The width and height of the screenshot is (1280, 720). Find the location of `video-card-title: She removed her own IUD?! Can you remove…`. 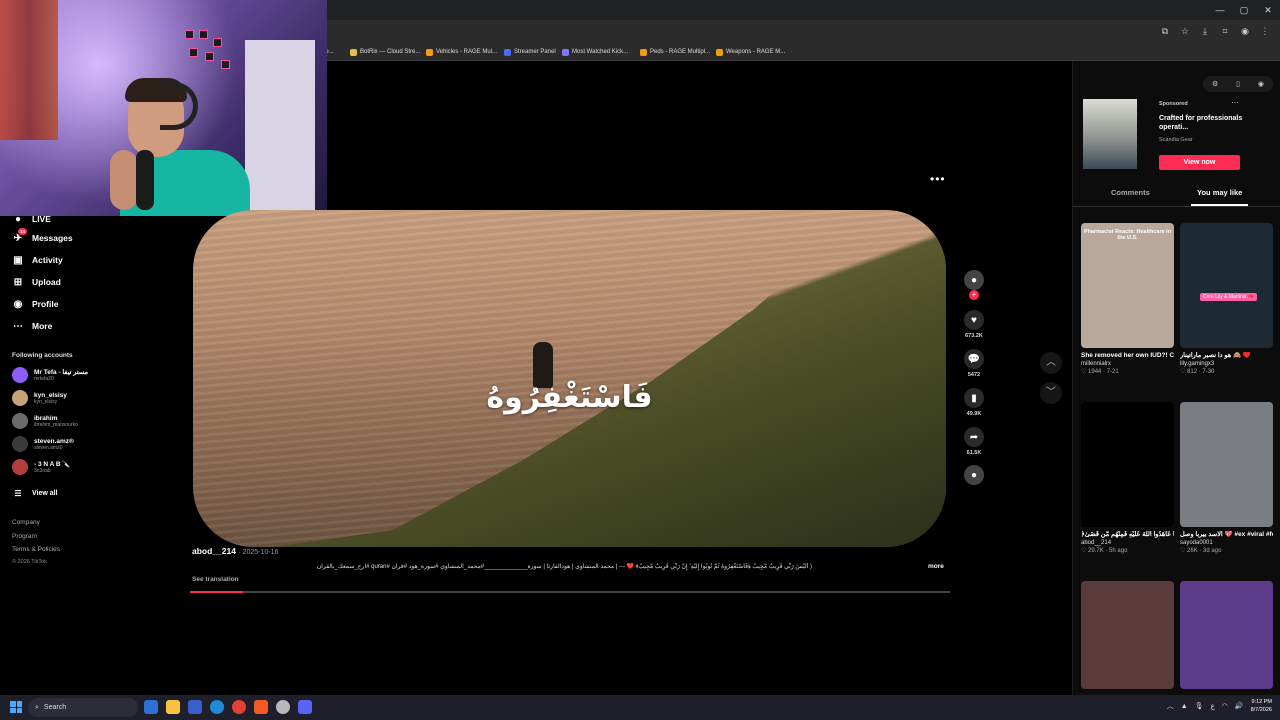

video-card-title: She removed her own IUD?! Can you remove… is located at coordinates (1127, 356).